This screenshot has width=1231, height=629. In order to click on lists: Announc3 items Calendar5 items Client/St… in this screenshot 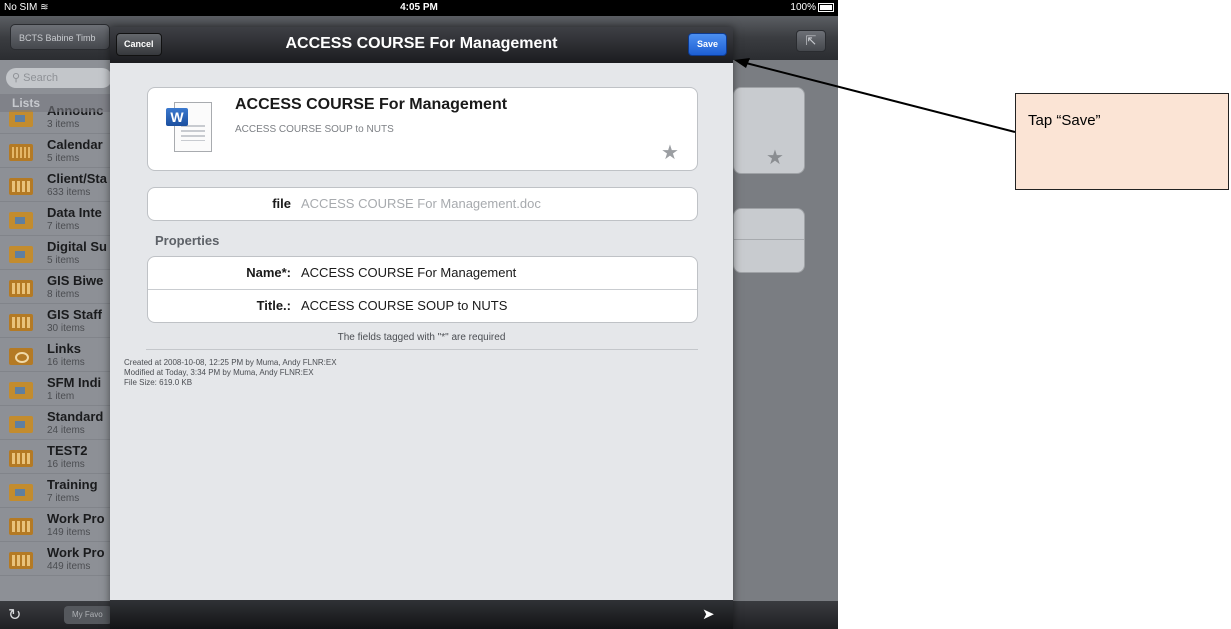, I will do `click(56, 338)`.